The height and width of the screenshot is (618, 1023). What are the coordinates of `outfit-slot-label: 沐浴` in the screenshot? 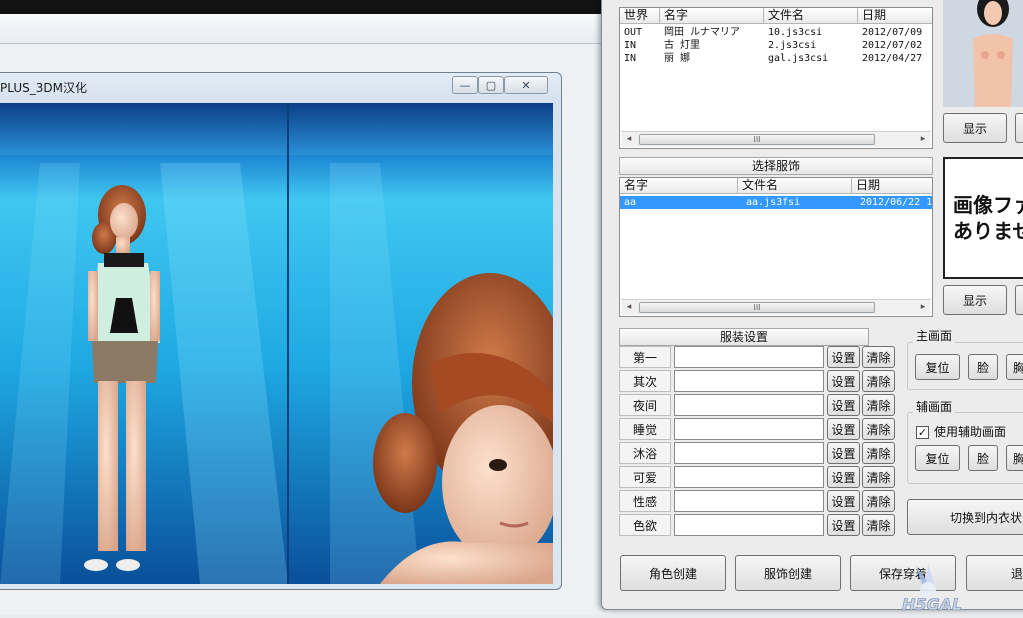 It's located at (645, 453).